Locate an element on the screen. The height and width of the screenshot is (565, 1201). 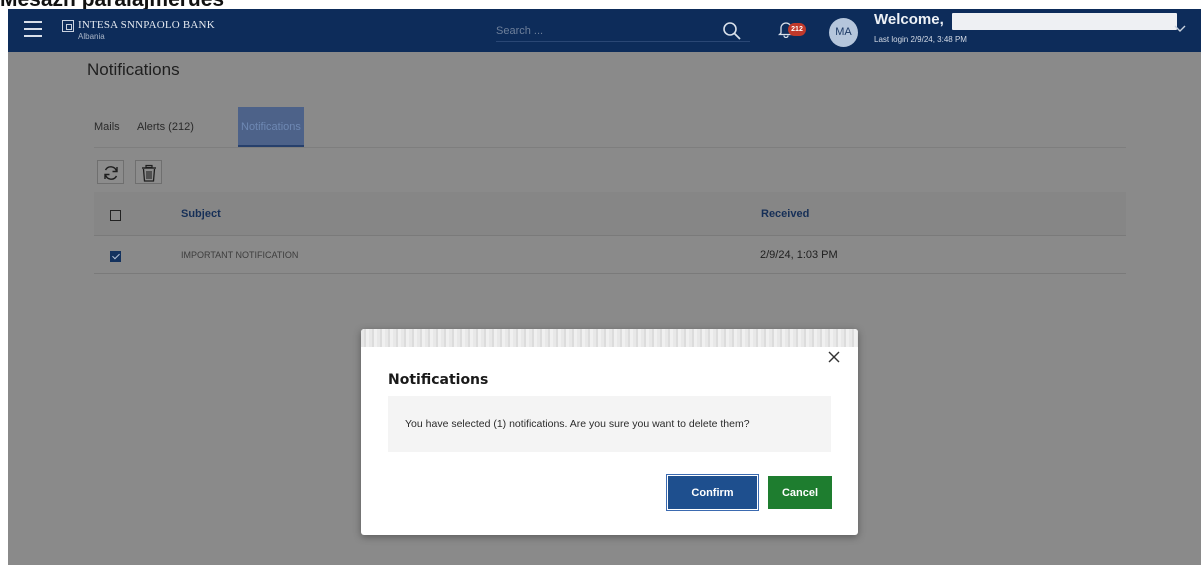
trash-icon is located at coordinates (149, 173).